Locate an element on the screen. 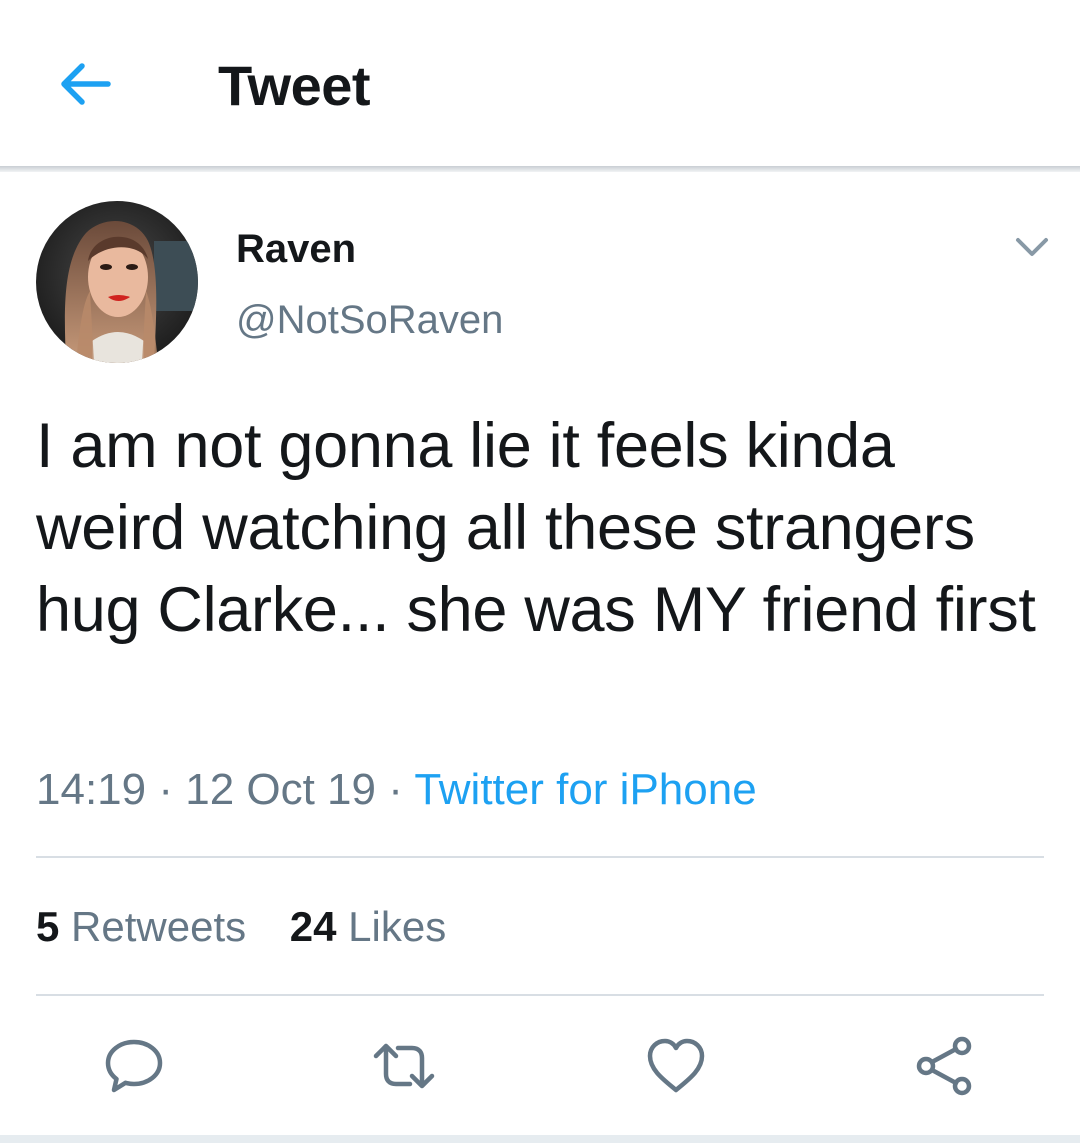  reply-button is located at coordinates (134, 1066).